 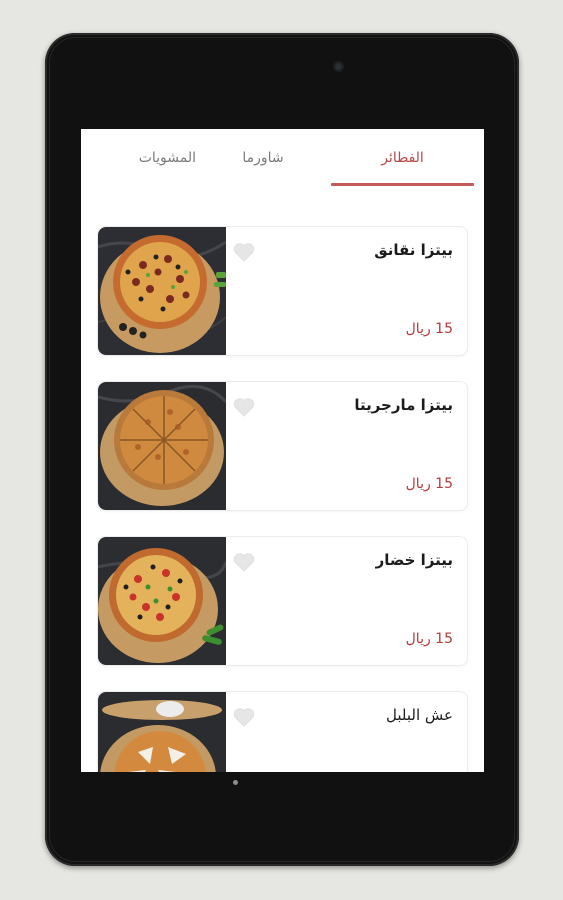 I want to click on tab-grills: المشويات, so click(x=141, y=157).